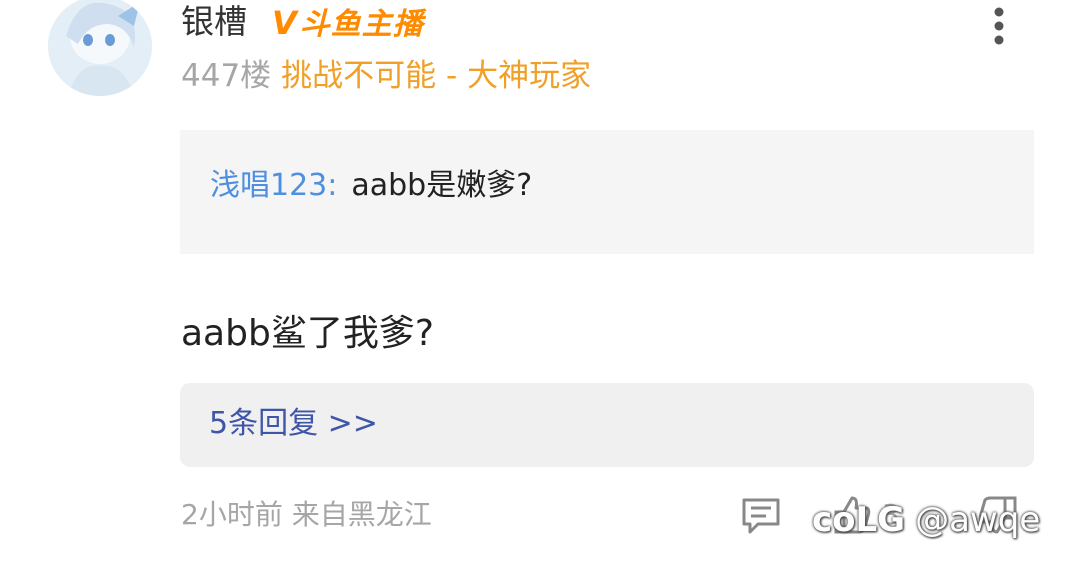 This screenshot has height=568, width=1080. Describe the element at coordinates (442, 185) in the screenshot. I see `quote-body: aabb是嫩爹?` at that location.